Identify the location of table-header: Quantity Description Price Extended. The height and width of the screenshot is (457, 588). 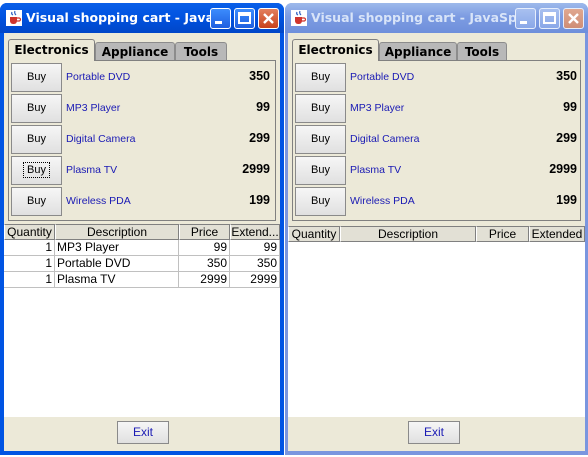
(436, 234).